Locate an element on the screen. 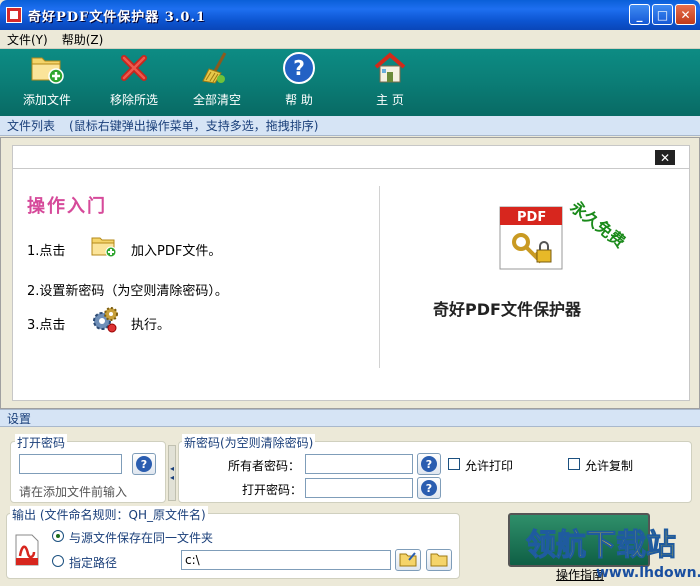  watermark-url: www.lhdown.com is located at coordinates (648, 573).